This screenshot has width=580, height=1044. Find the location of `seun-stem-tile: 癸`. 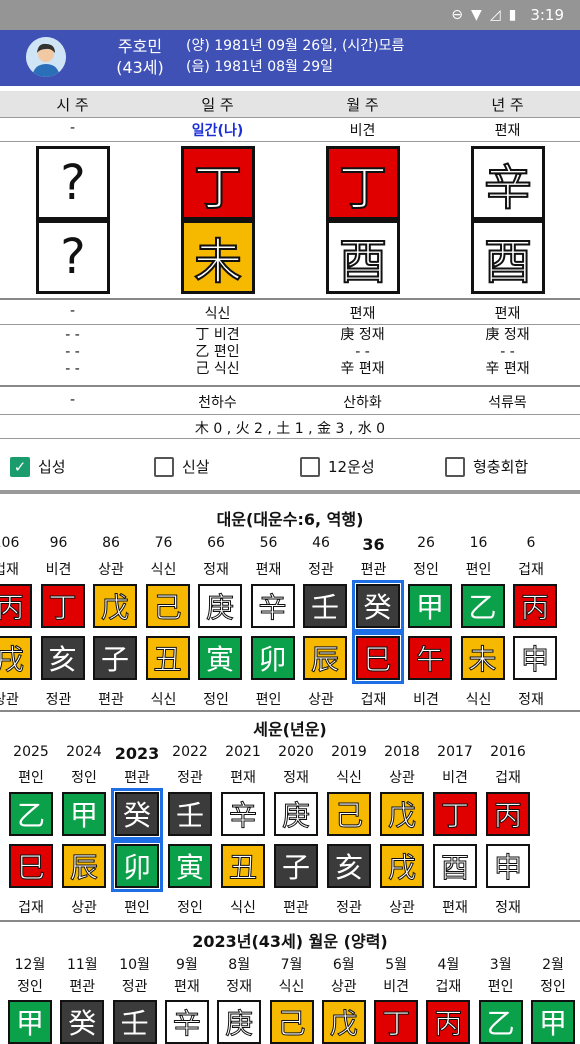

seun-stem-tile: 癸 is located at coordinates (137, 814).